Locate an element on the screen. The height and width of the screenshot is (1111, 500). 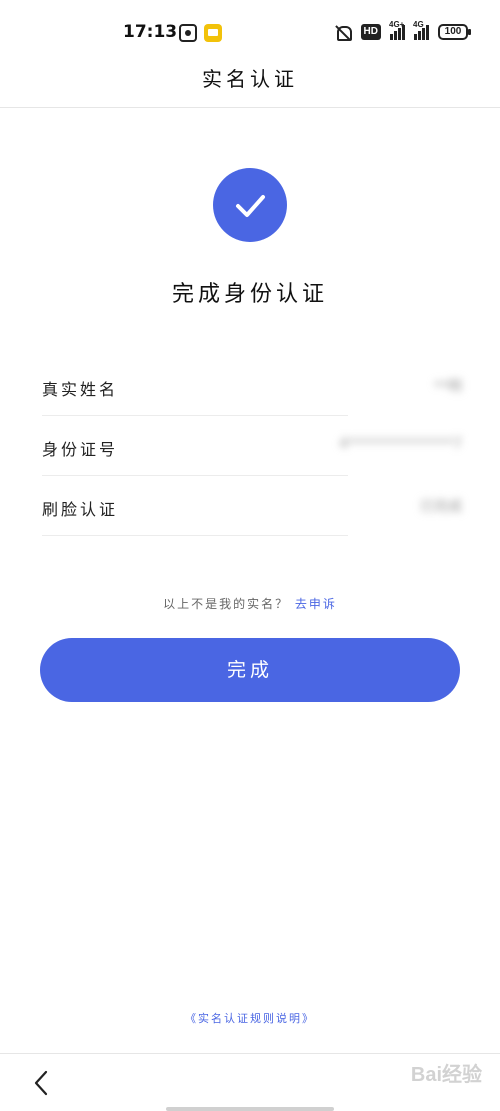
bottom-nav-bar: Bai经验 is located at coordinates (250, 1082).